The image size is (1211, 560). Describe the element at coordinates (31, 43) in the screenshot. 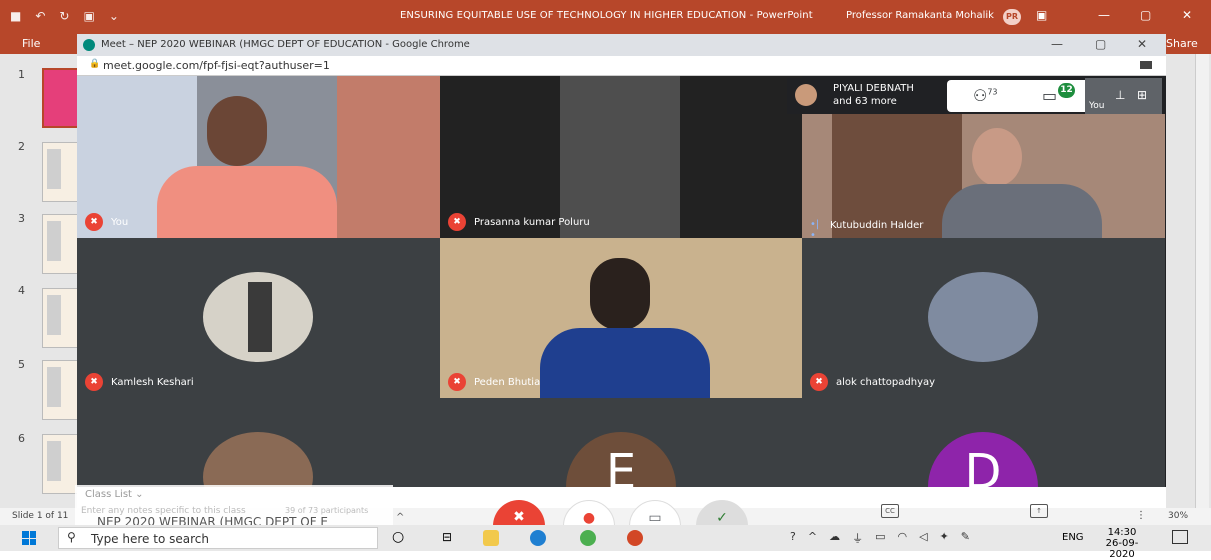

I see `file-tab: File` at that location.